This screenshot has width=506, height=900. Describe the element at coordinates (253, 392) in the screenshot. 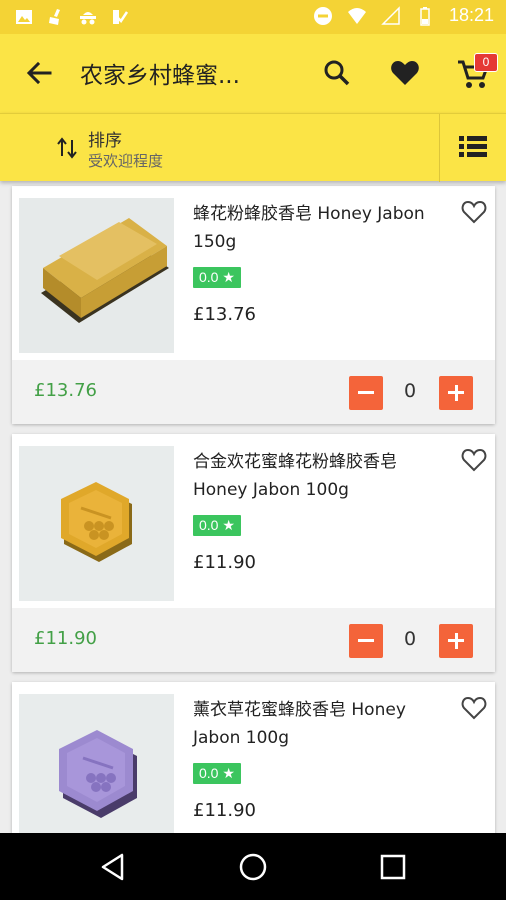

I see `product-card-footer: £13.76 0` at that location.